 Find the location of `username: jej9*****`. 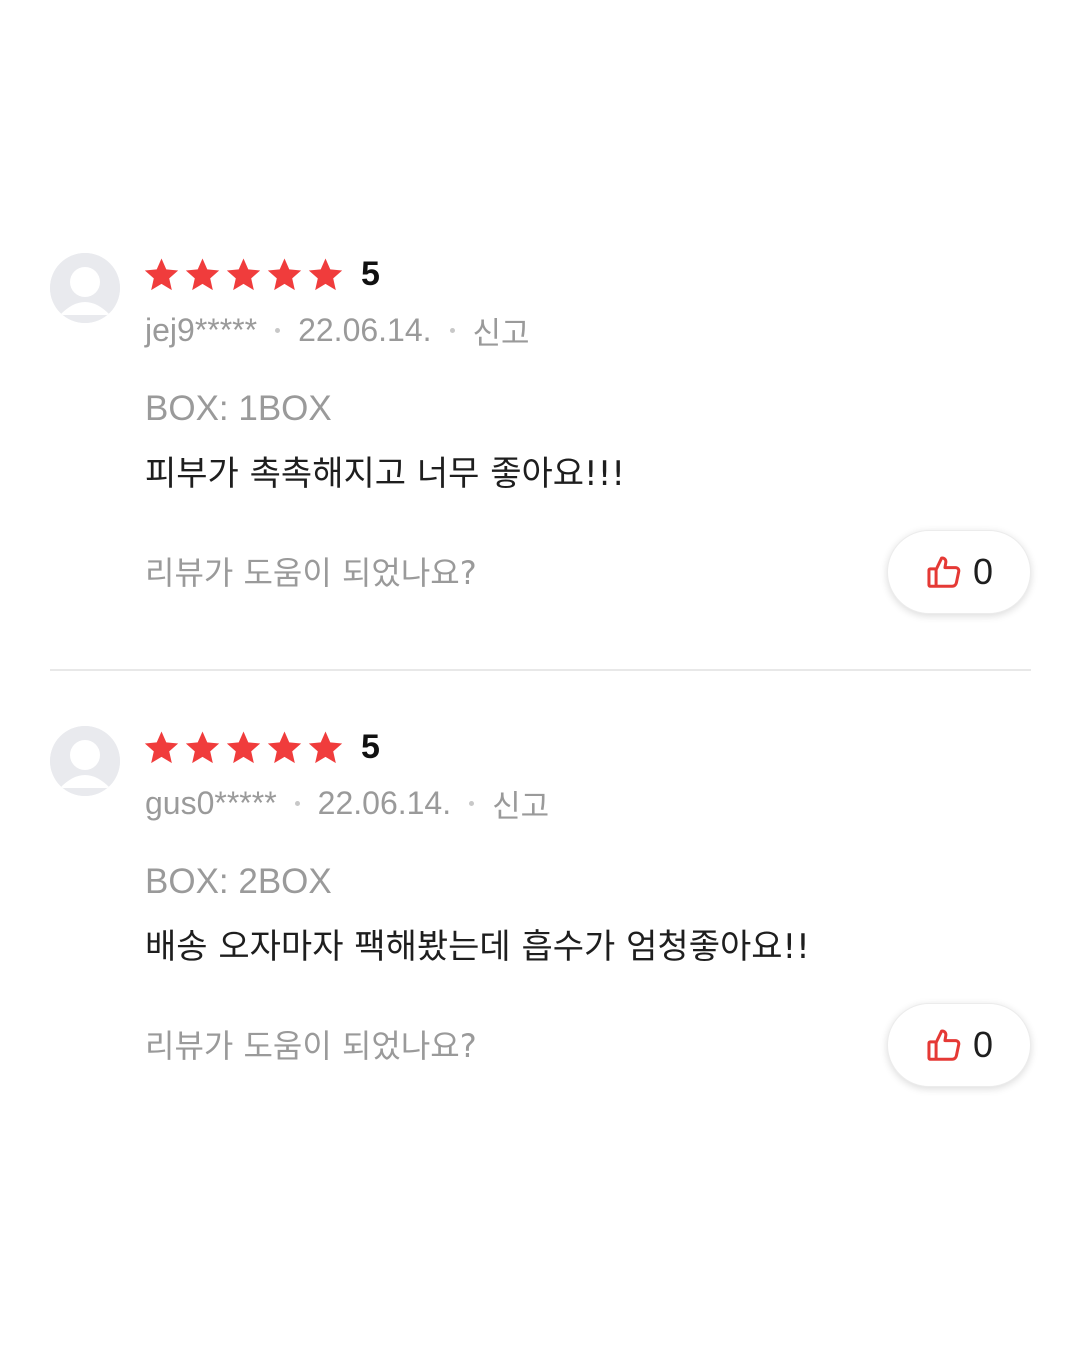

username: jej9***** is located at coordinates (201, 329).